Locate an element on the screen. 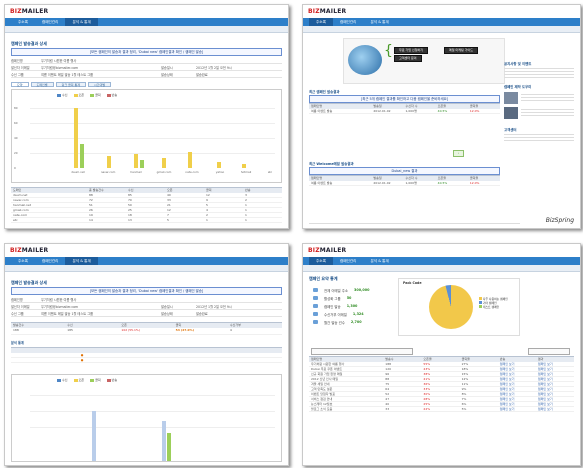 Image resolution: width=583 pixels, height=468 pixels. pie-chart-panel: Pack Code 자주 사용하는 캠페인 기타 캠페인 테스트 캠페인 is located at coordinates (459, 307).